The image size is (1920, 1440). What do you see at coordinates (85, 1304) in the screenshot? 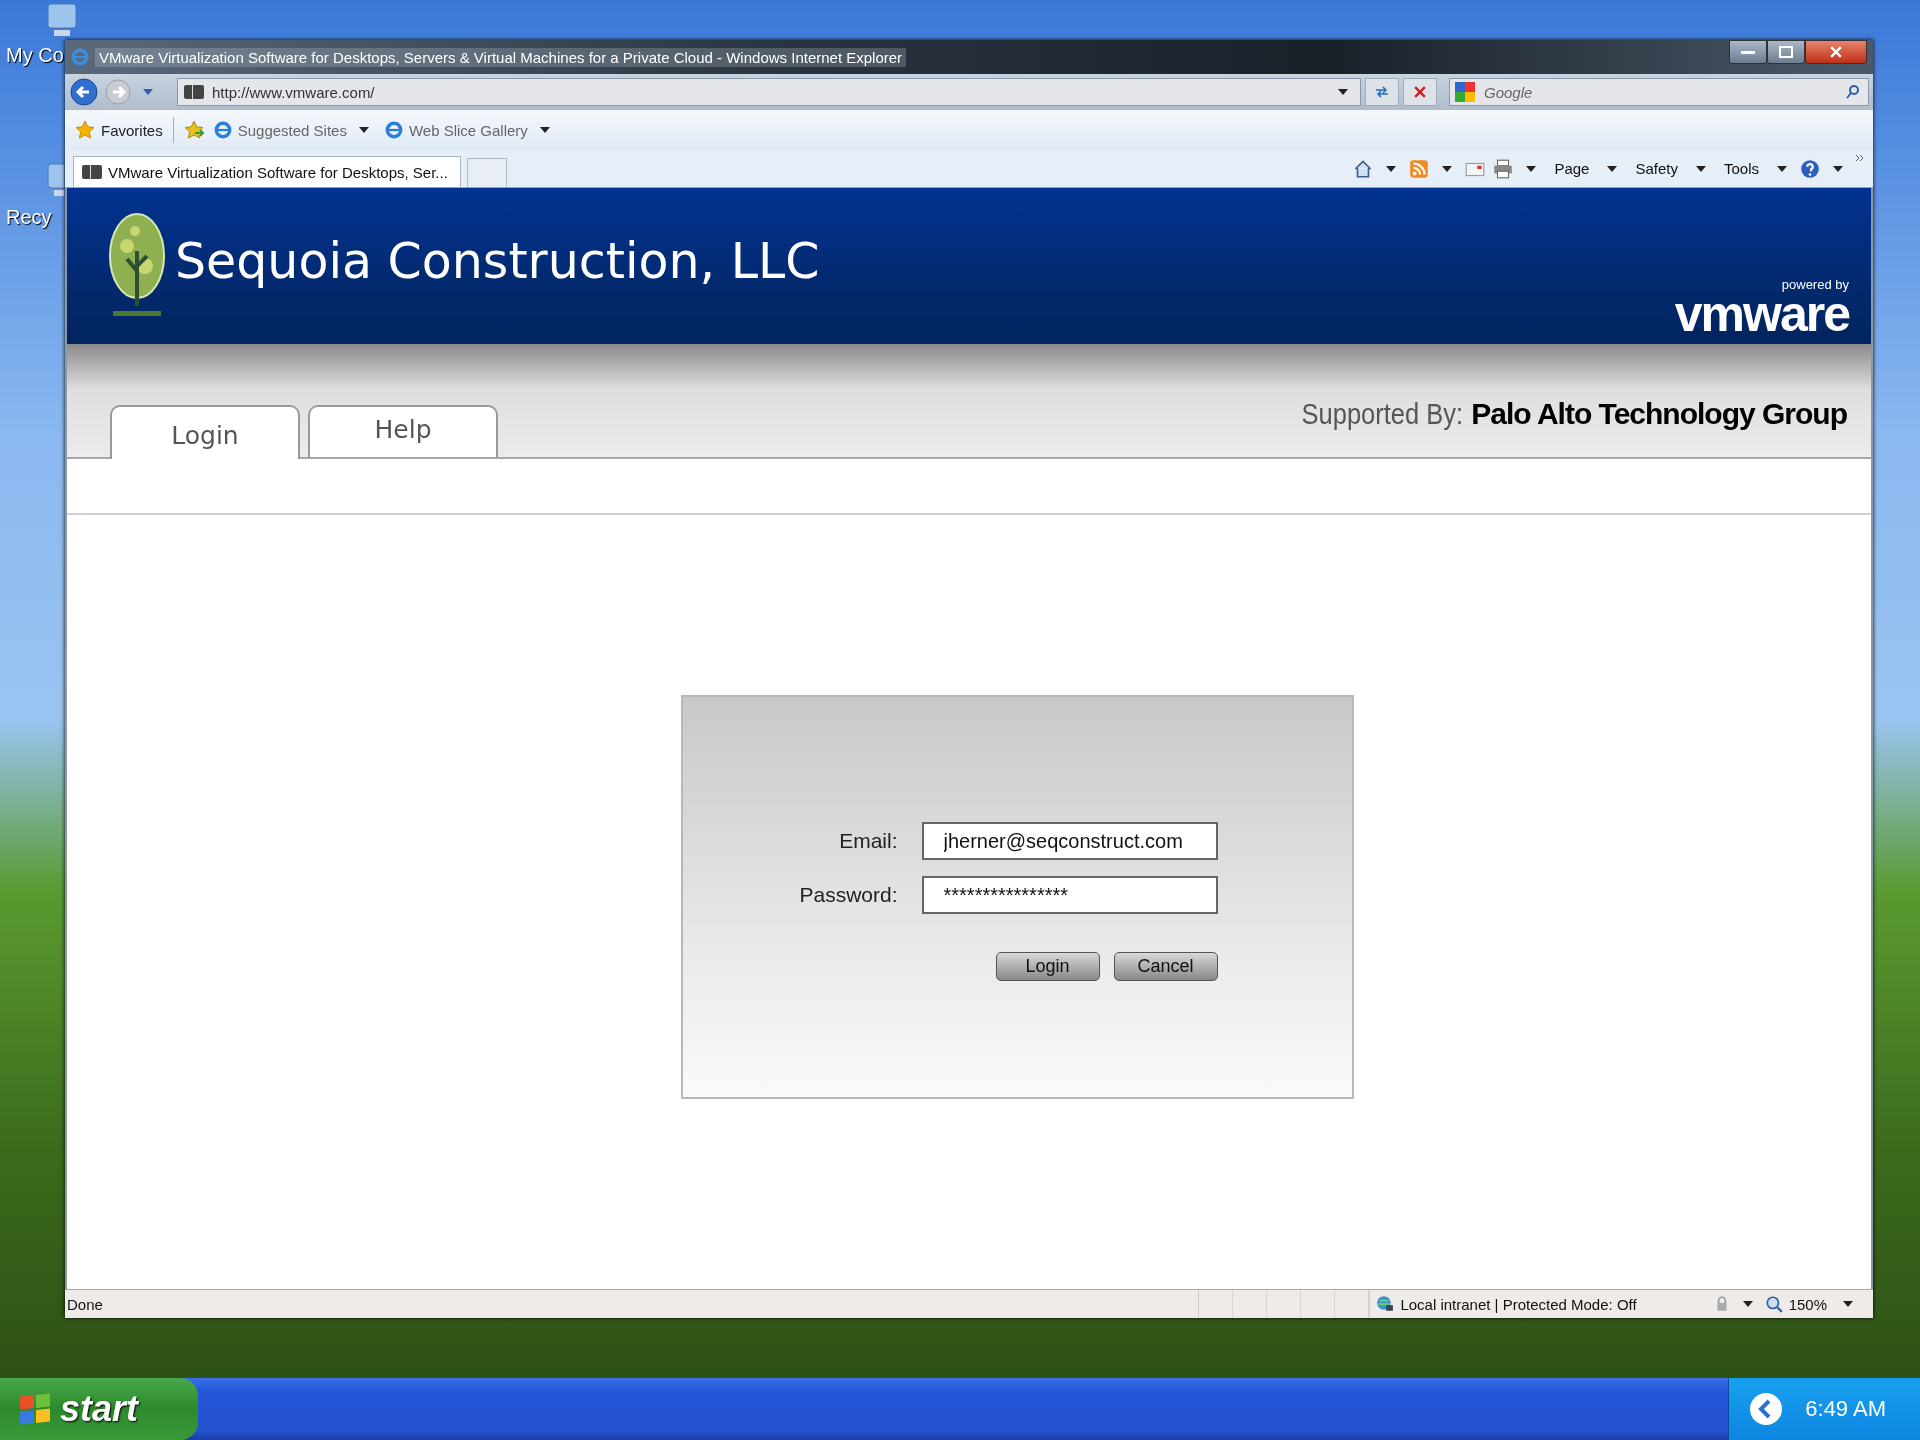
I see `status-text: Done` at bounding box center [85, 1304].